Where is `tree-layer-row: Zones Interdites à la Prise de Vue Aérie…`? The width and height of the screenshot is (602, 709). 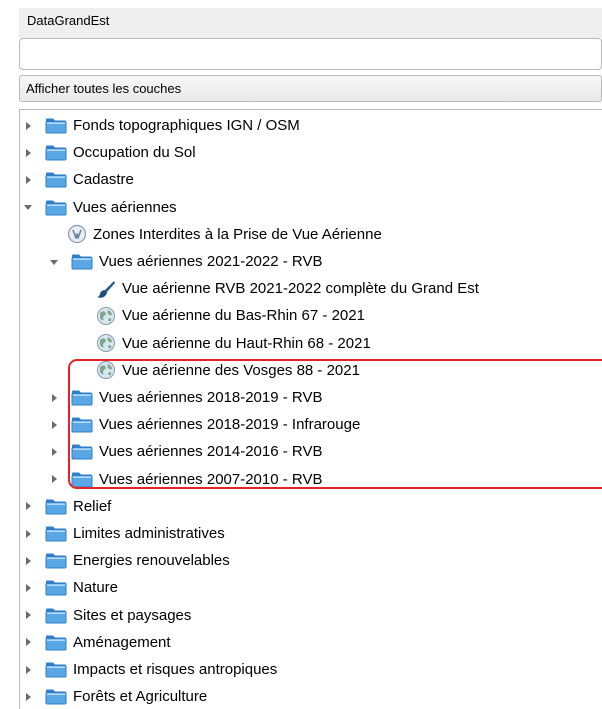 tree-layer-row: Zones Interdites à la Prise de Vue Aérie… is located at coordinates (224, 234).